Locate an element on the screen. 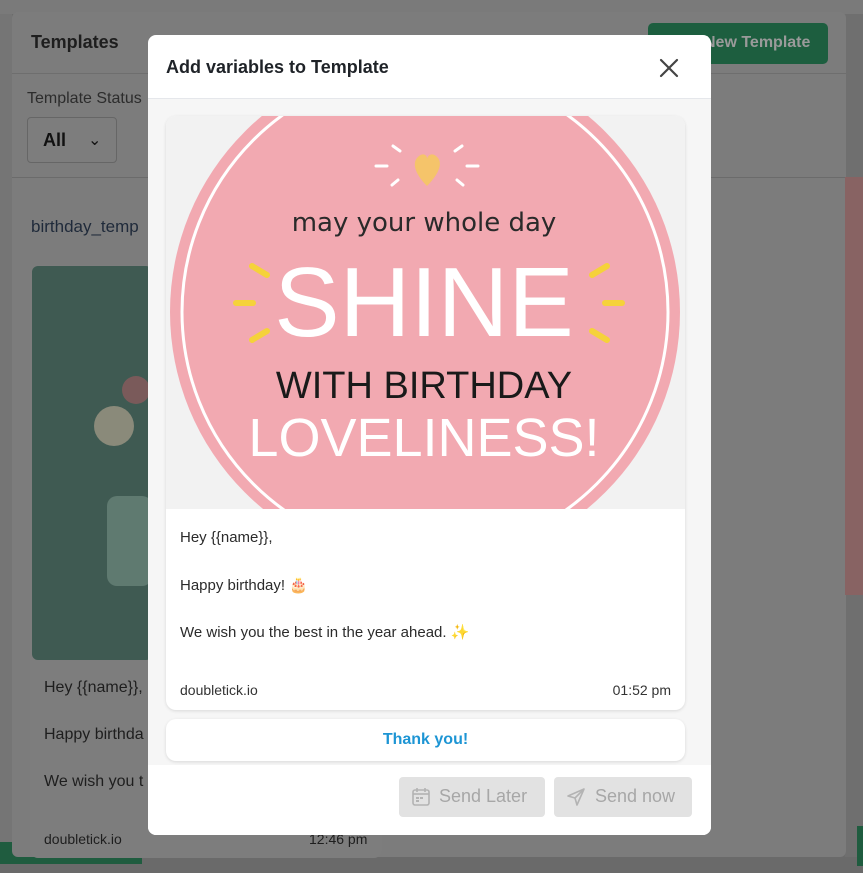 This screenshot has height=873, width=863. background-green-edge is located at coordinates (860, 846).